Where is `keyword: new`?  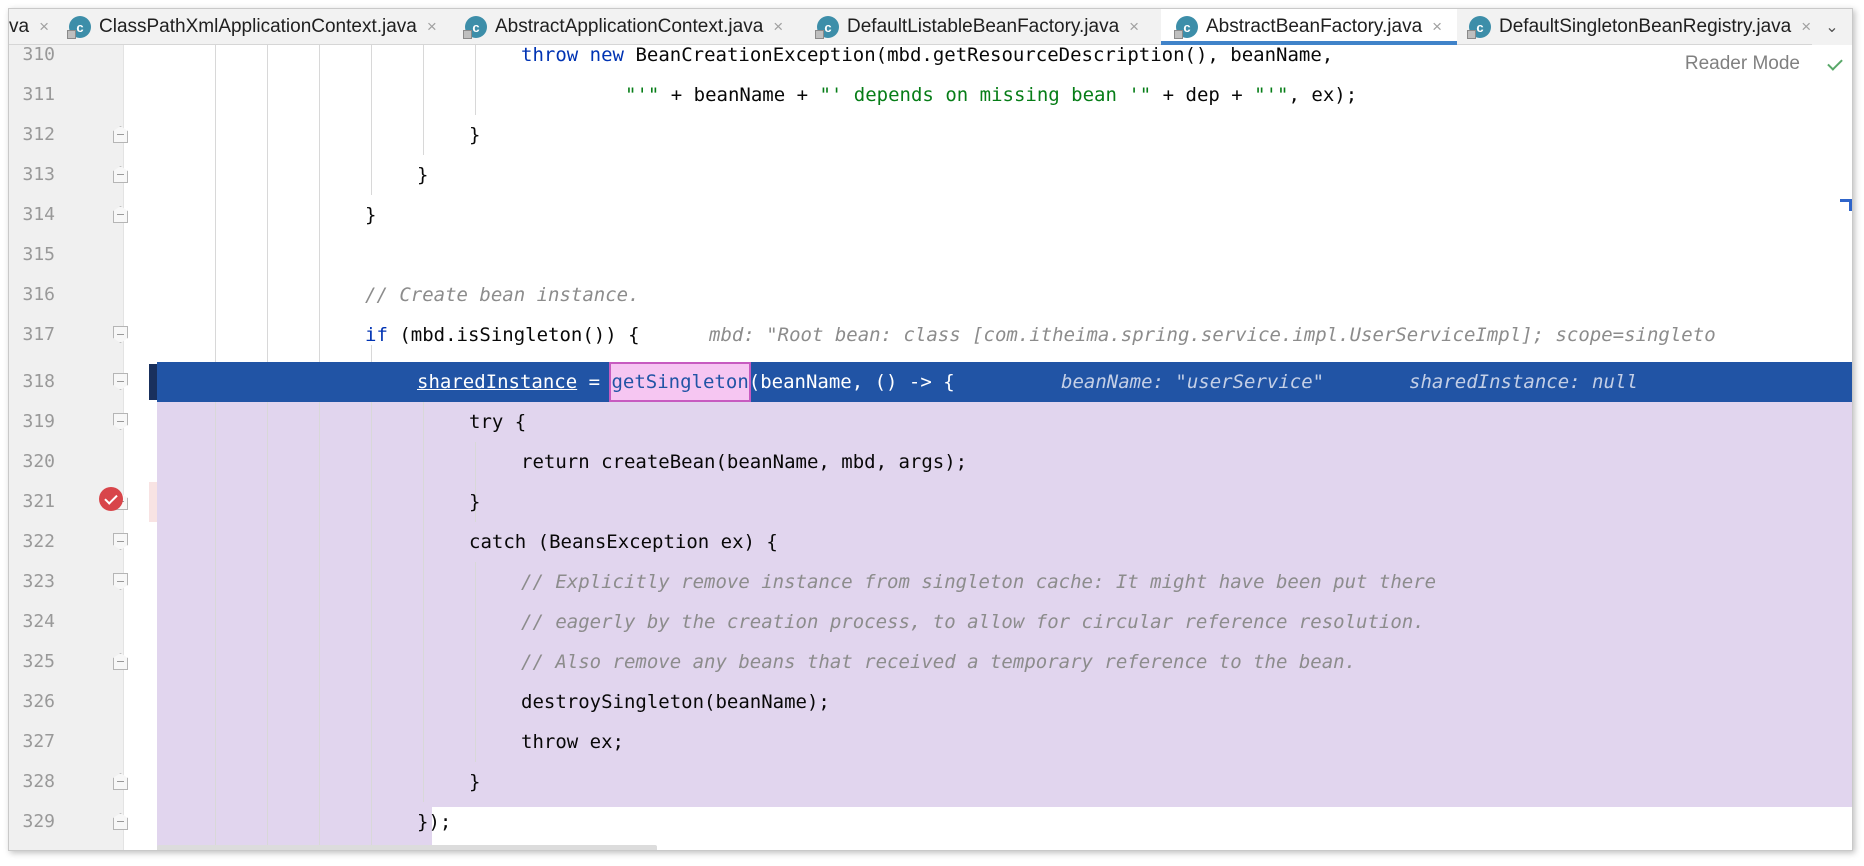 keyword: new is located at coordinates (606, 55).